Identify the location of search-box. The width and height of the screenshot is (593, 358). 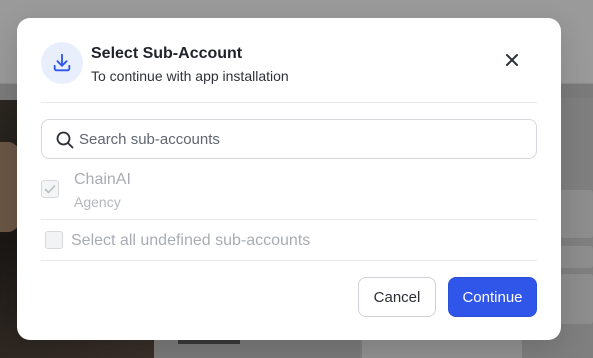
(289, 139).